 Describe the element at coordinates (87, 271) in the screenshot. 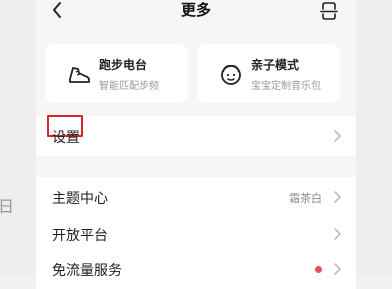

I see `row-label: 免流量服务` at that location.